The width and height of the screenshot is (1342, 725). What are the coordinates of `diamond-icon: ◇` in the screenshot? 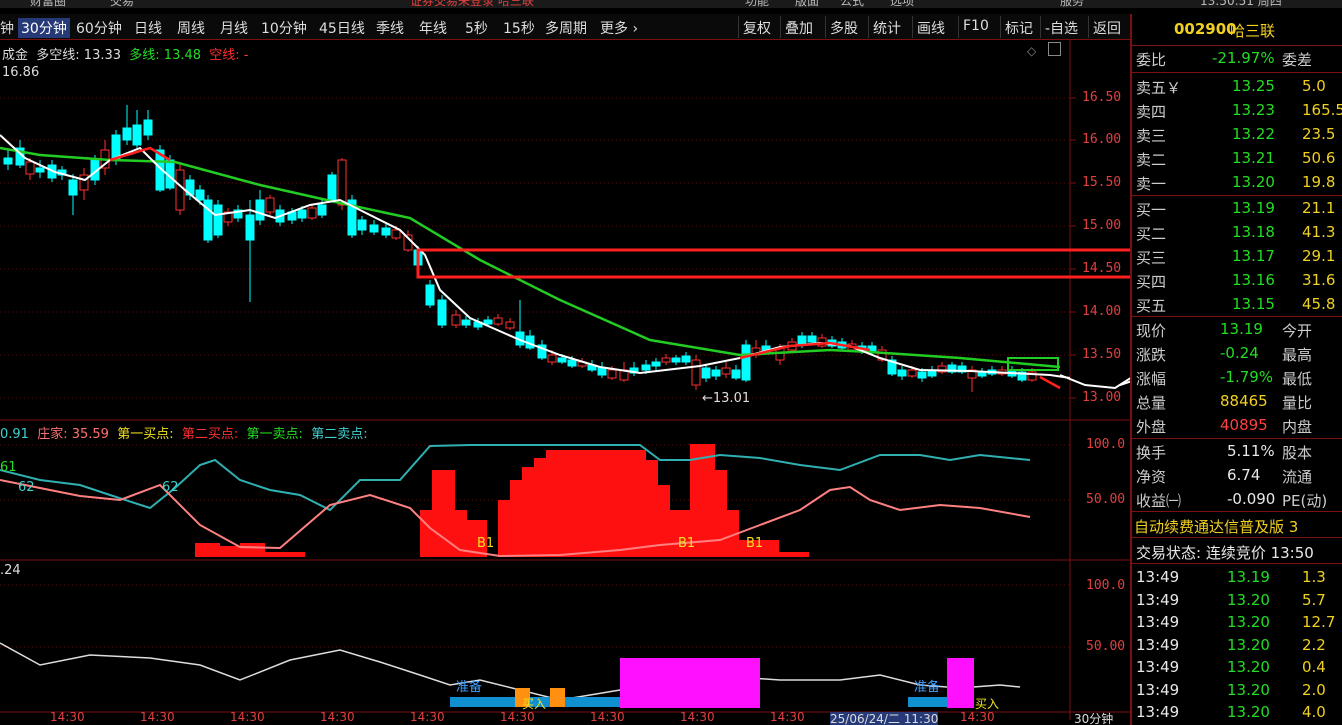 It's located at (1031, 51).